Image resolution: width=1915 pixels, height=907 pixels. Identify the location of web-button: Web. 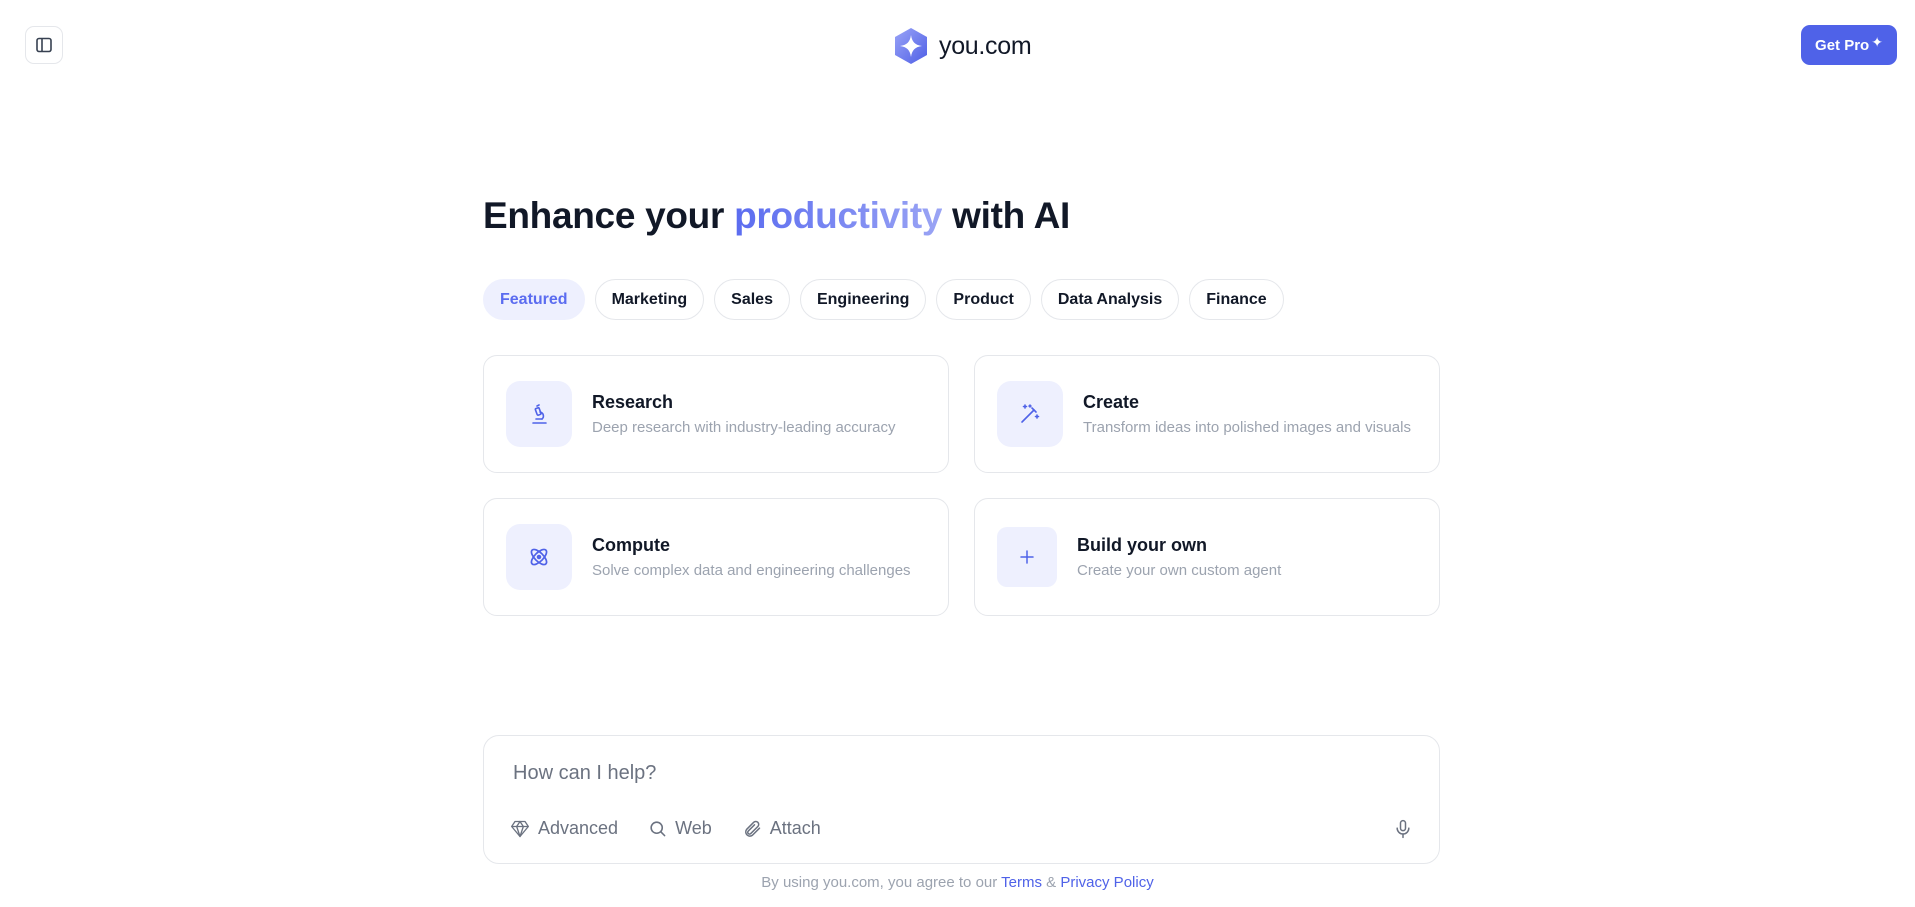
(680, 828).